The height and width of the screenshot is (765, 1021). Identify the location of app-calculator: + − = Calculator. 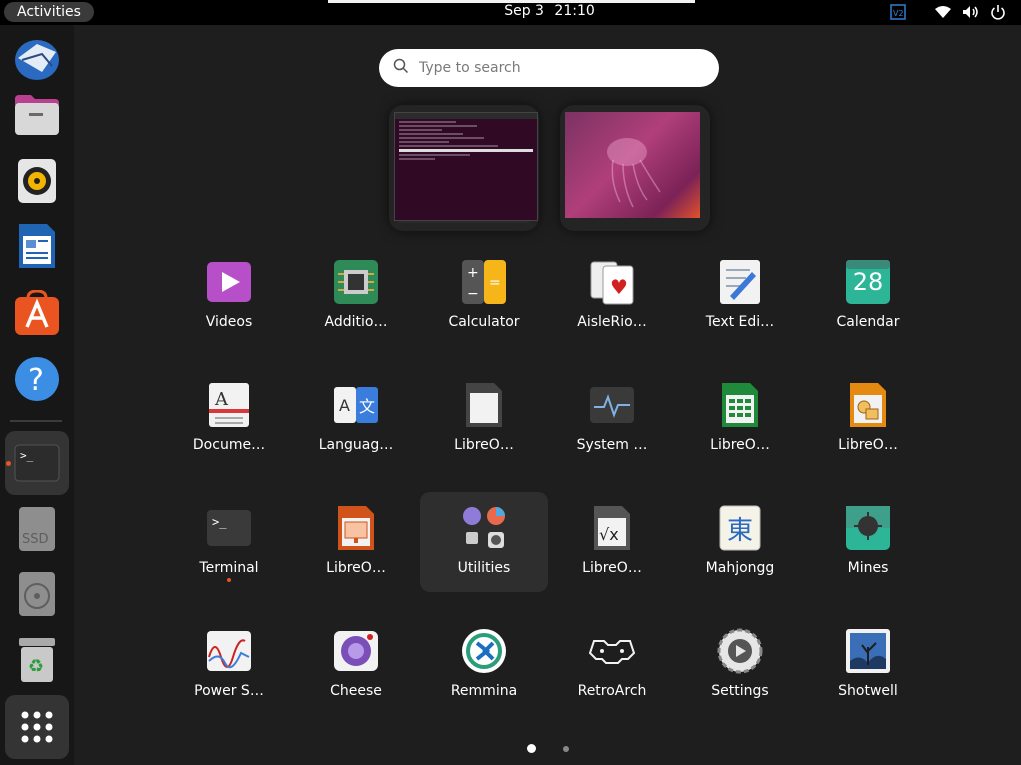
(484, 296).